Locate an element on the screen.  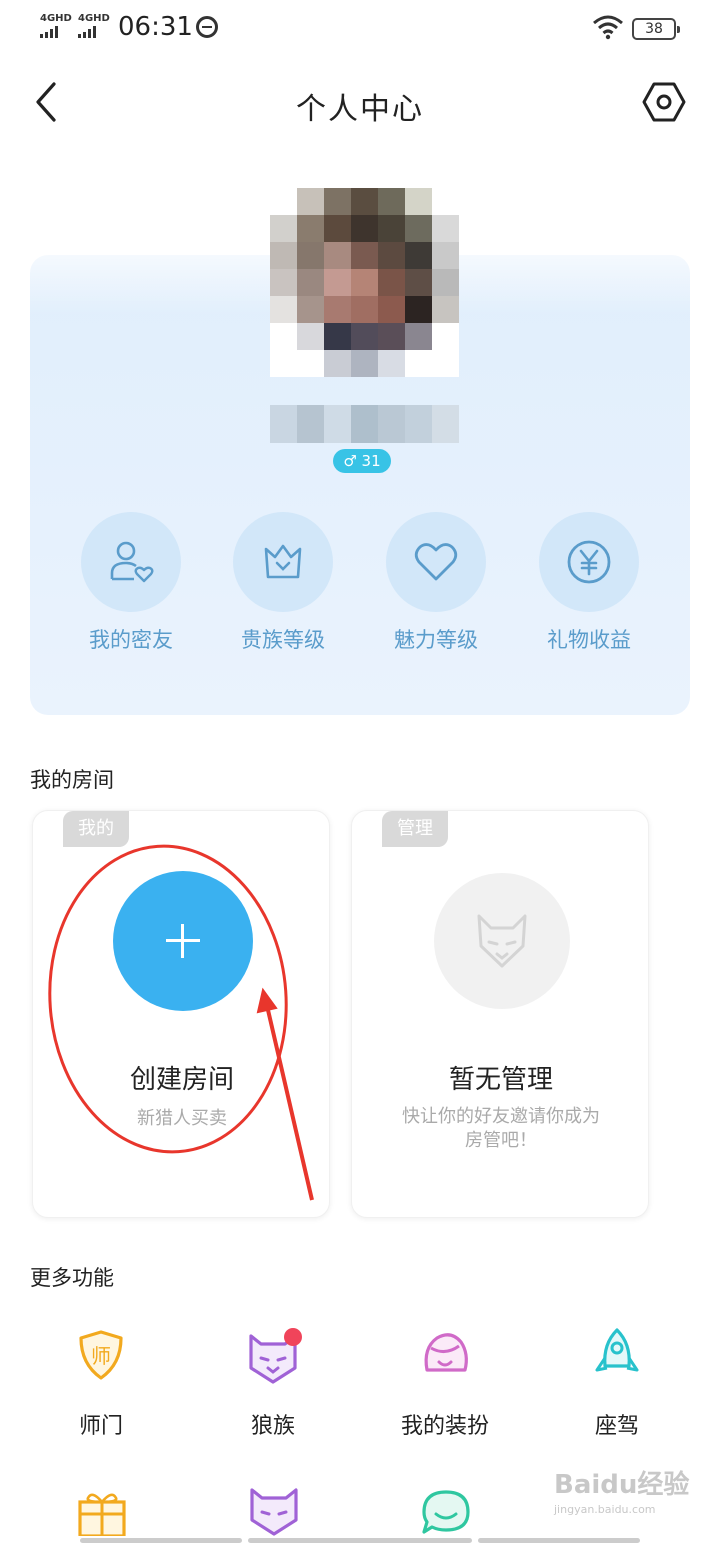
baidu-watermark: Baidu经验 jingyan.baidu.com is located at coordinates (624, 1499).